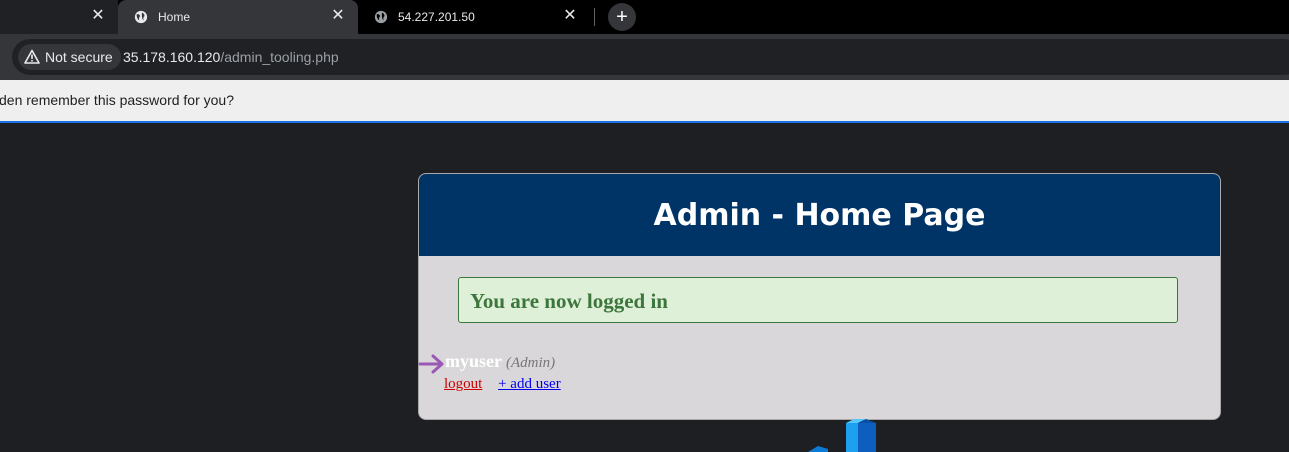 The image size is (1289, 452). I want to click on new-tab-button: +, so click(622, 17).